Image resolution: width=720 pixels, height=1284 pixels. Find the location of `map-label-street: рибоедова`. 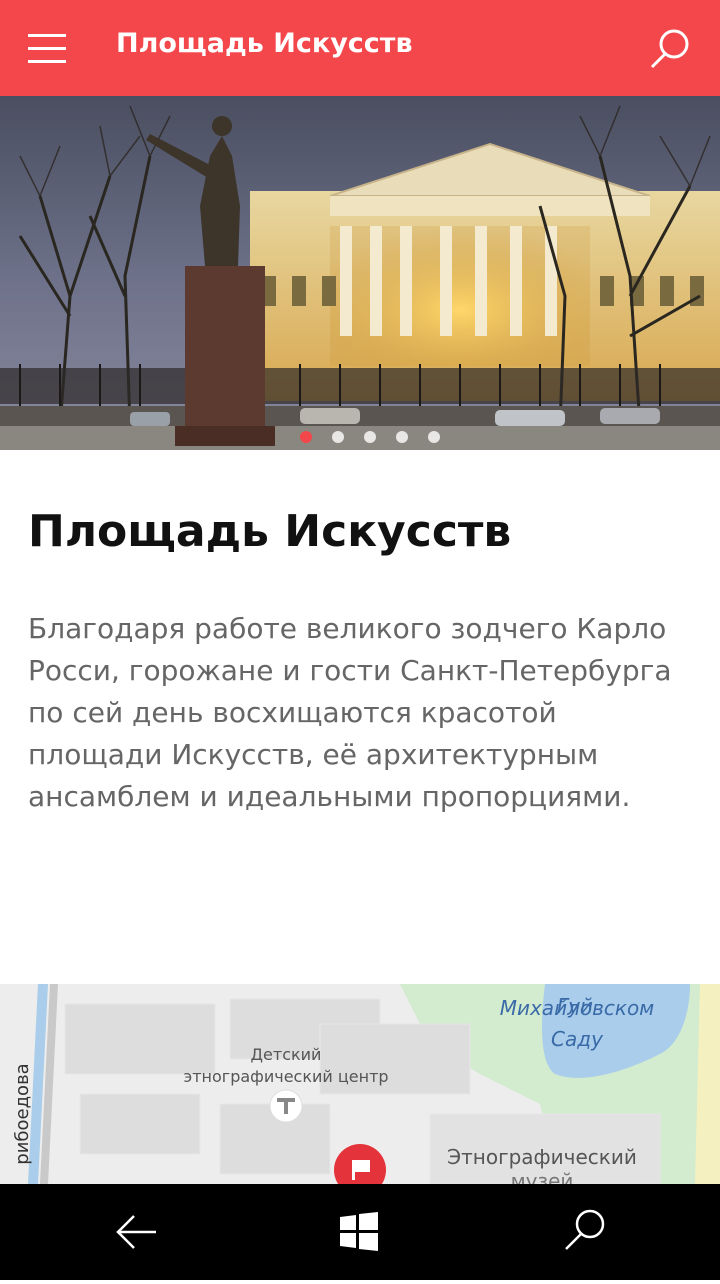

map-label-street: рибоедова is located at coordinates (22, 1113).